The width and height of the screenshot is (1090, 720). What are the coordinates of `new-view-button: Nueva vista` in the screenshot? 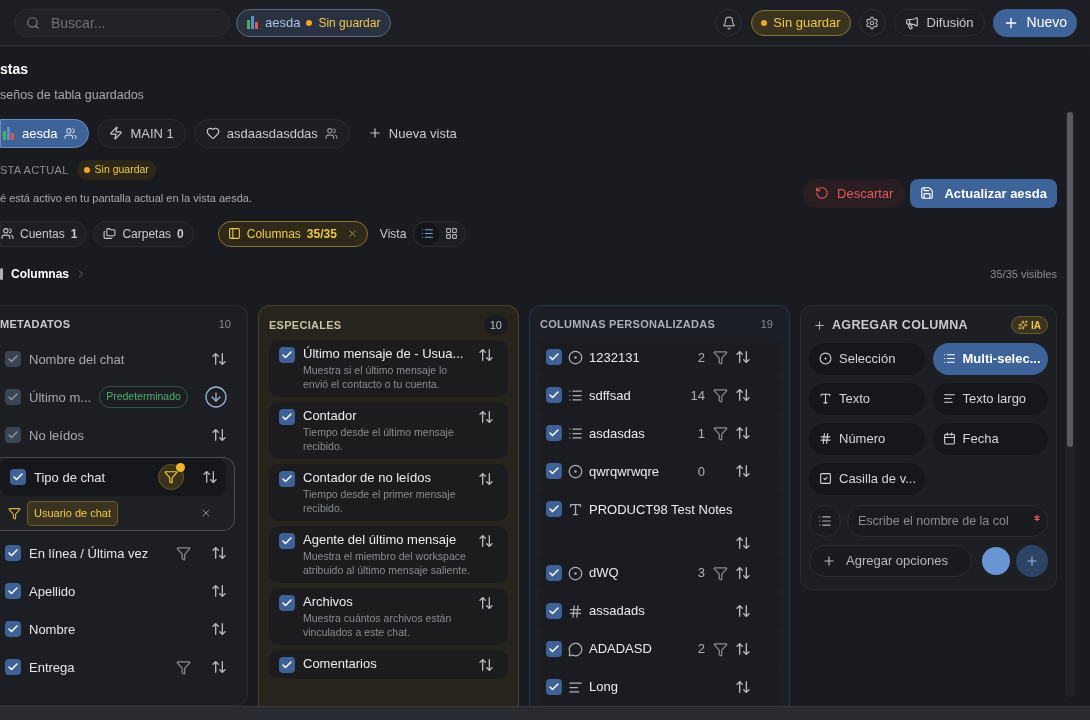 It's located at (412, 133).